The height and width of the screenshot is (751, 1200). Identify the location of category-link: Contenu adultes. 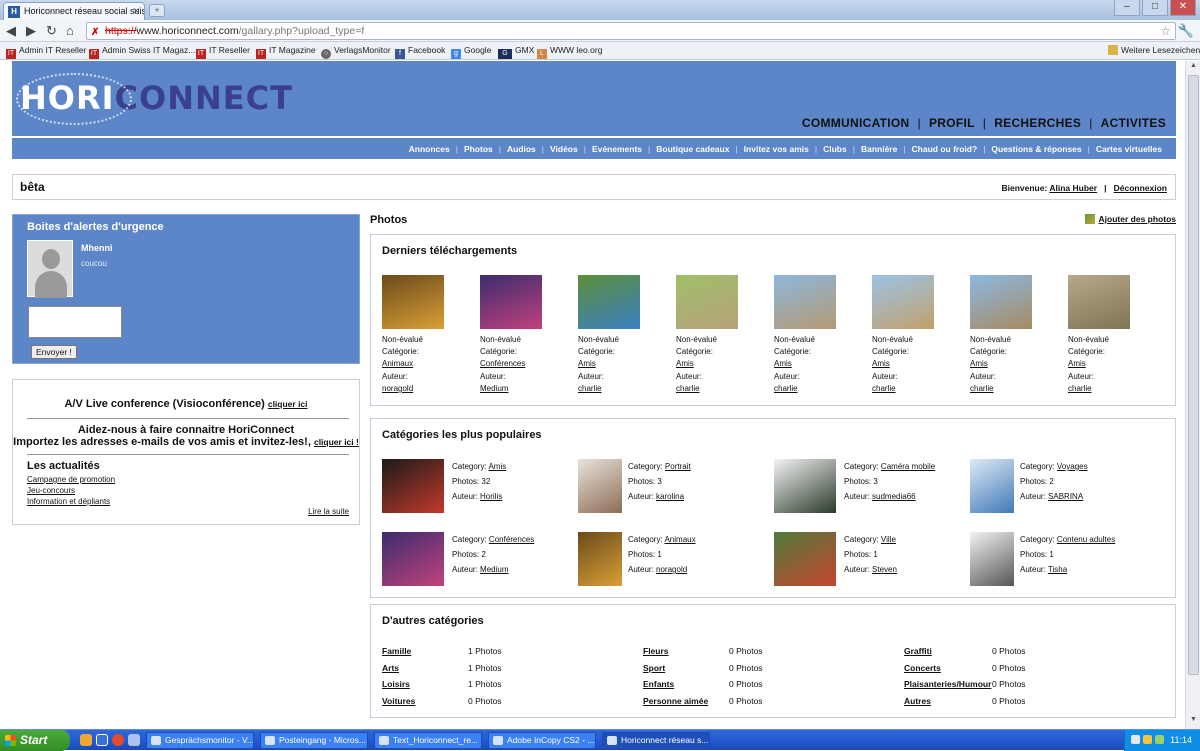
(1086, 539).